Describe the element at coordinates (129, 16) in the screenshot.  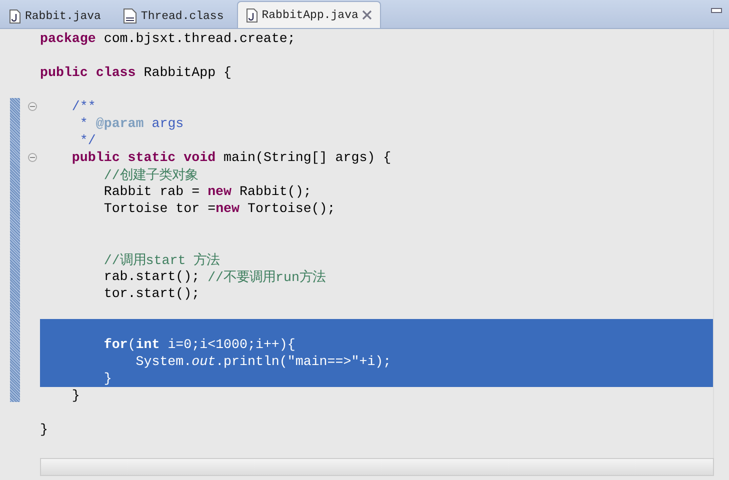
I see `class-file-icon` at that location.